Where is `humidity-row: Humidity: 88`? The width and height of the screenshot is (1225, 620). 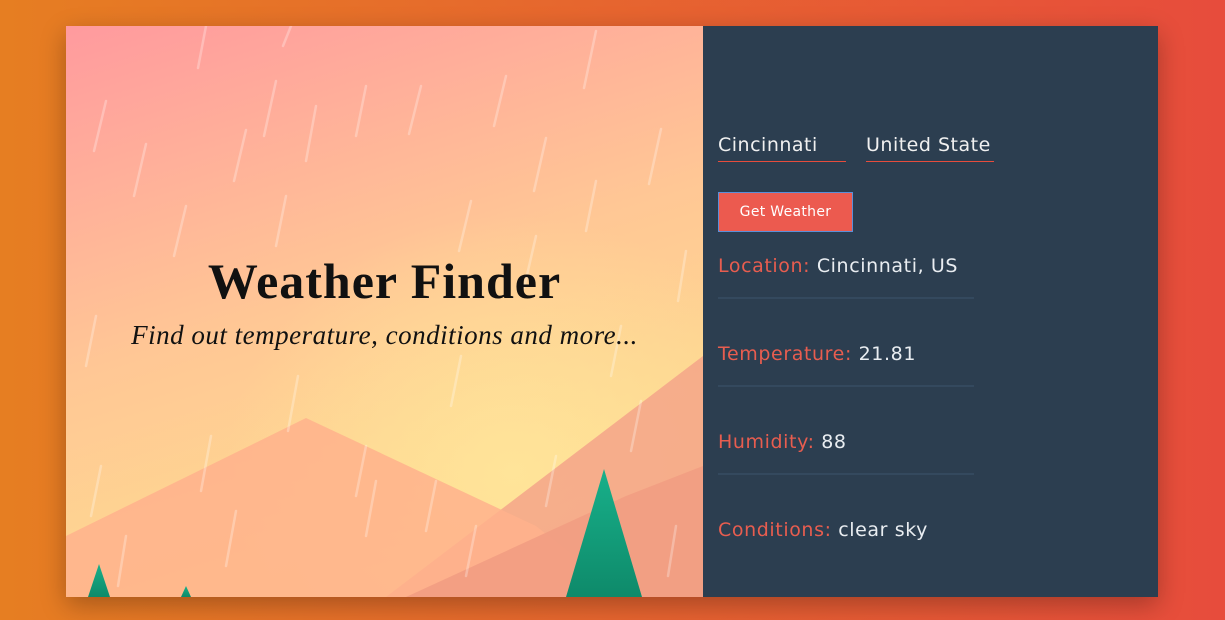 humidity-row: Humidity: 88 is located at coordinates (846, 453).